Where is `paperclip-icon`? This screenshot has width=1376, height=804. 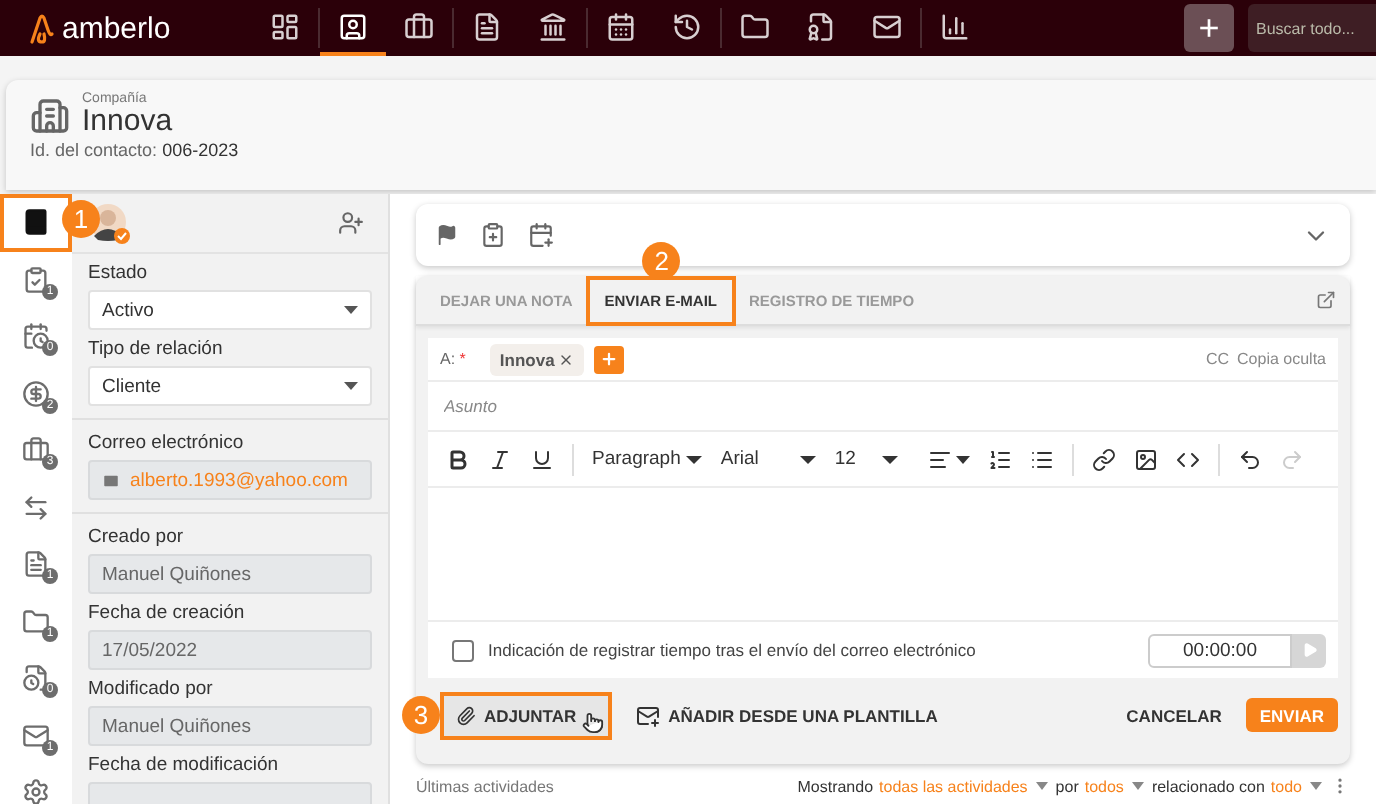
paperclip-icon is located at coordinates (466, 715).